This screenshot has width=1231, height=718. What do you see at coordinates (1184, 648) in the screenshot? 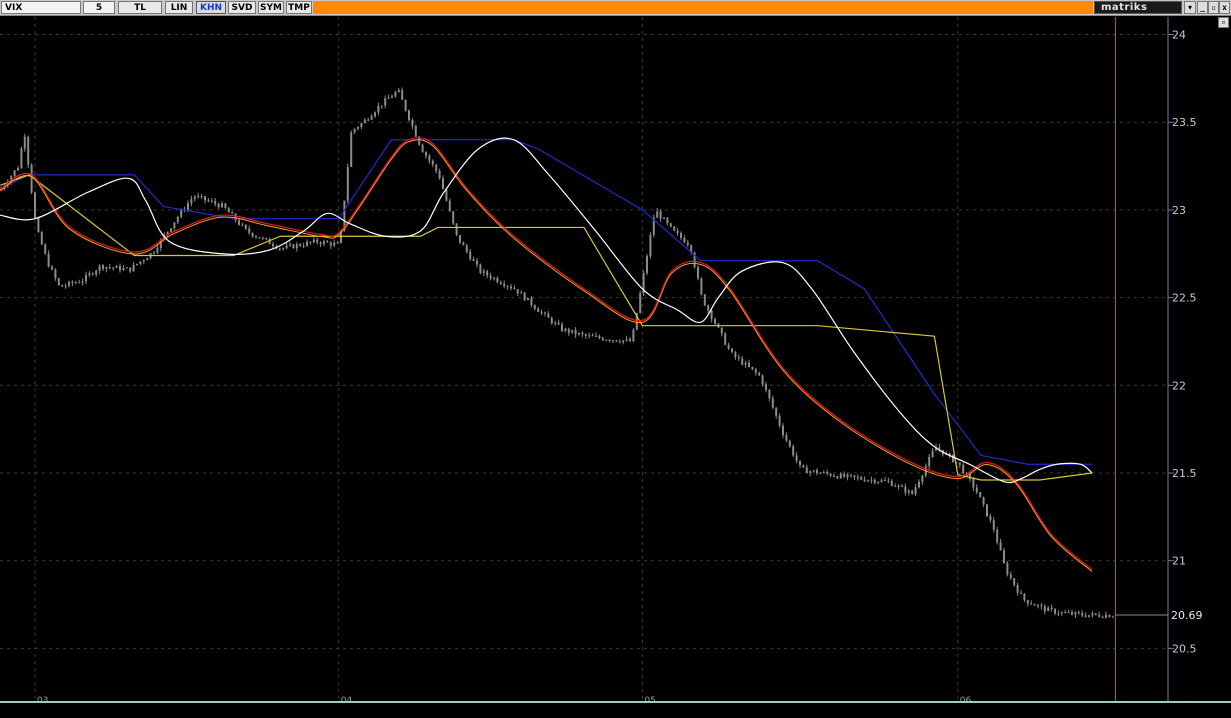
I see `y-tick-label: 20.5` at bounding box center [1184, 648].